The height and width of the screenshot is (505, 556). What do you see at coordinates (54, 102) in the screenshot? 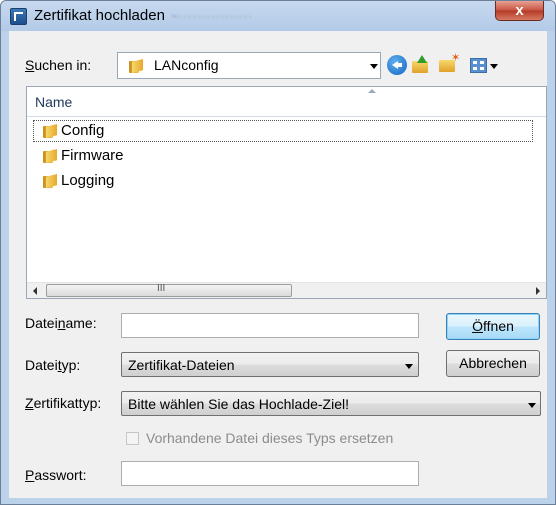
I see `column-header-label: Name` at bounding box center [54, 102].